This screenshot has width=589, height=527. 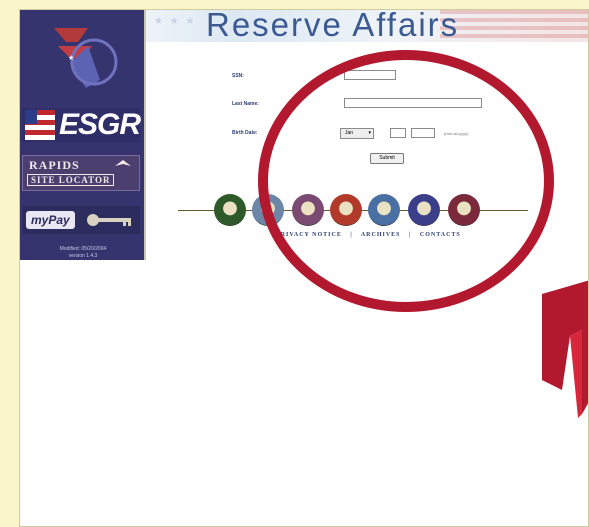 I want to click on version-text: version 1.4.3, so click(x=83, y=256).